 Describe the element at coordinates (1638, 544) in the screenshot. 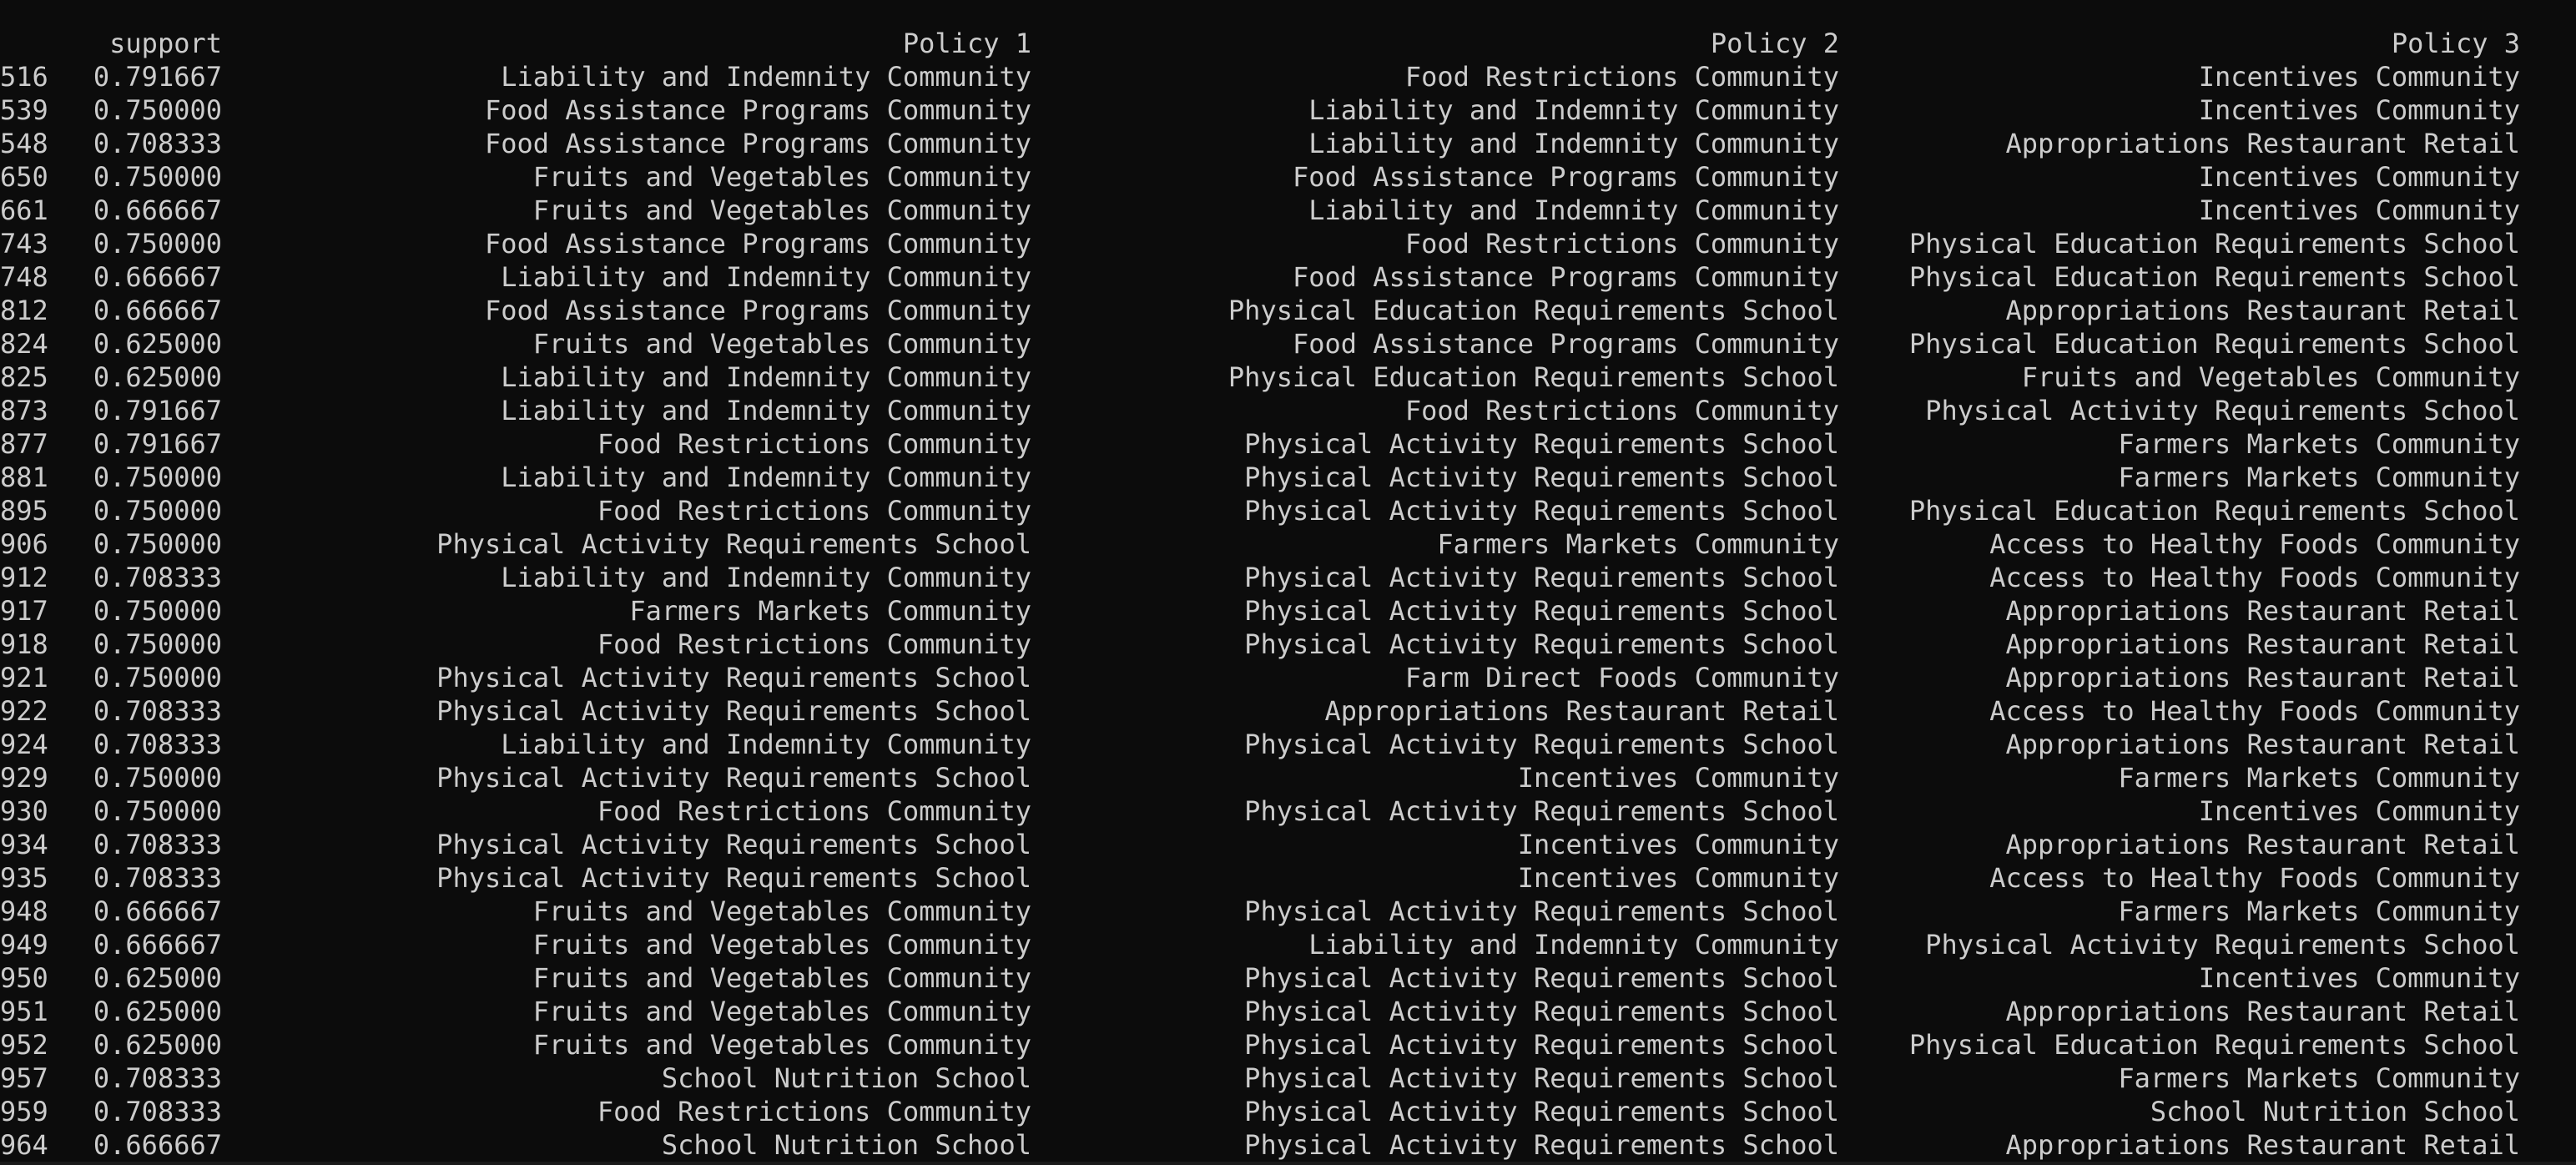

I see `cell-policy-2: Farmers Markets Community` at that location.